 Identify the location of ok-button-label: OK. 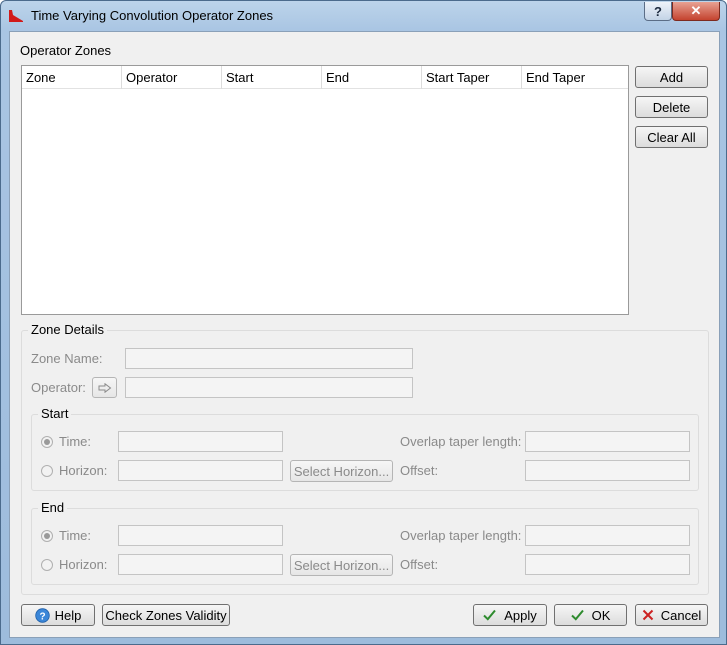
(601, 615).